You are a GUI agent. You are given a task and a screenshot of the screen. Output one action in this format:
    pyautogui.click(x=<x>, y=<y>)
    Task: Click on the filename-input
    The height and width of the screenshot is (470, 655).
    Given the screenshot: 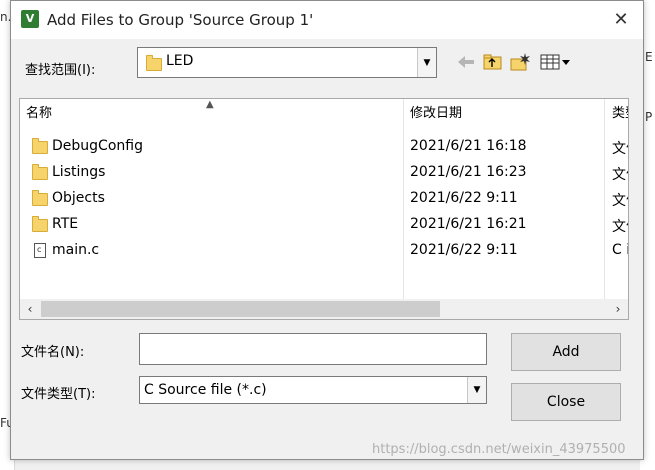 What is the action you would take?
    pyautogui.click(x=313, y=349)
    